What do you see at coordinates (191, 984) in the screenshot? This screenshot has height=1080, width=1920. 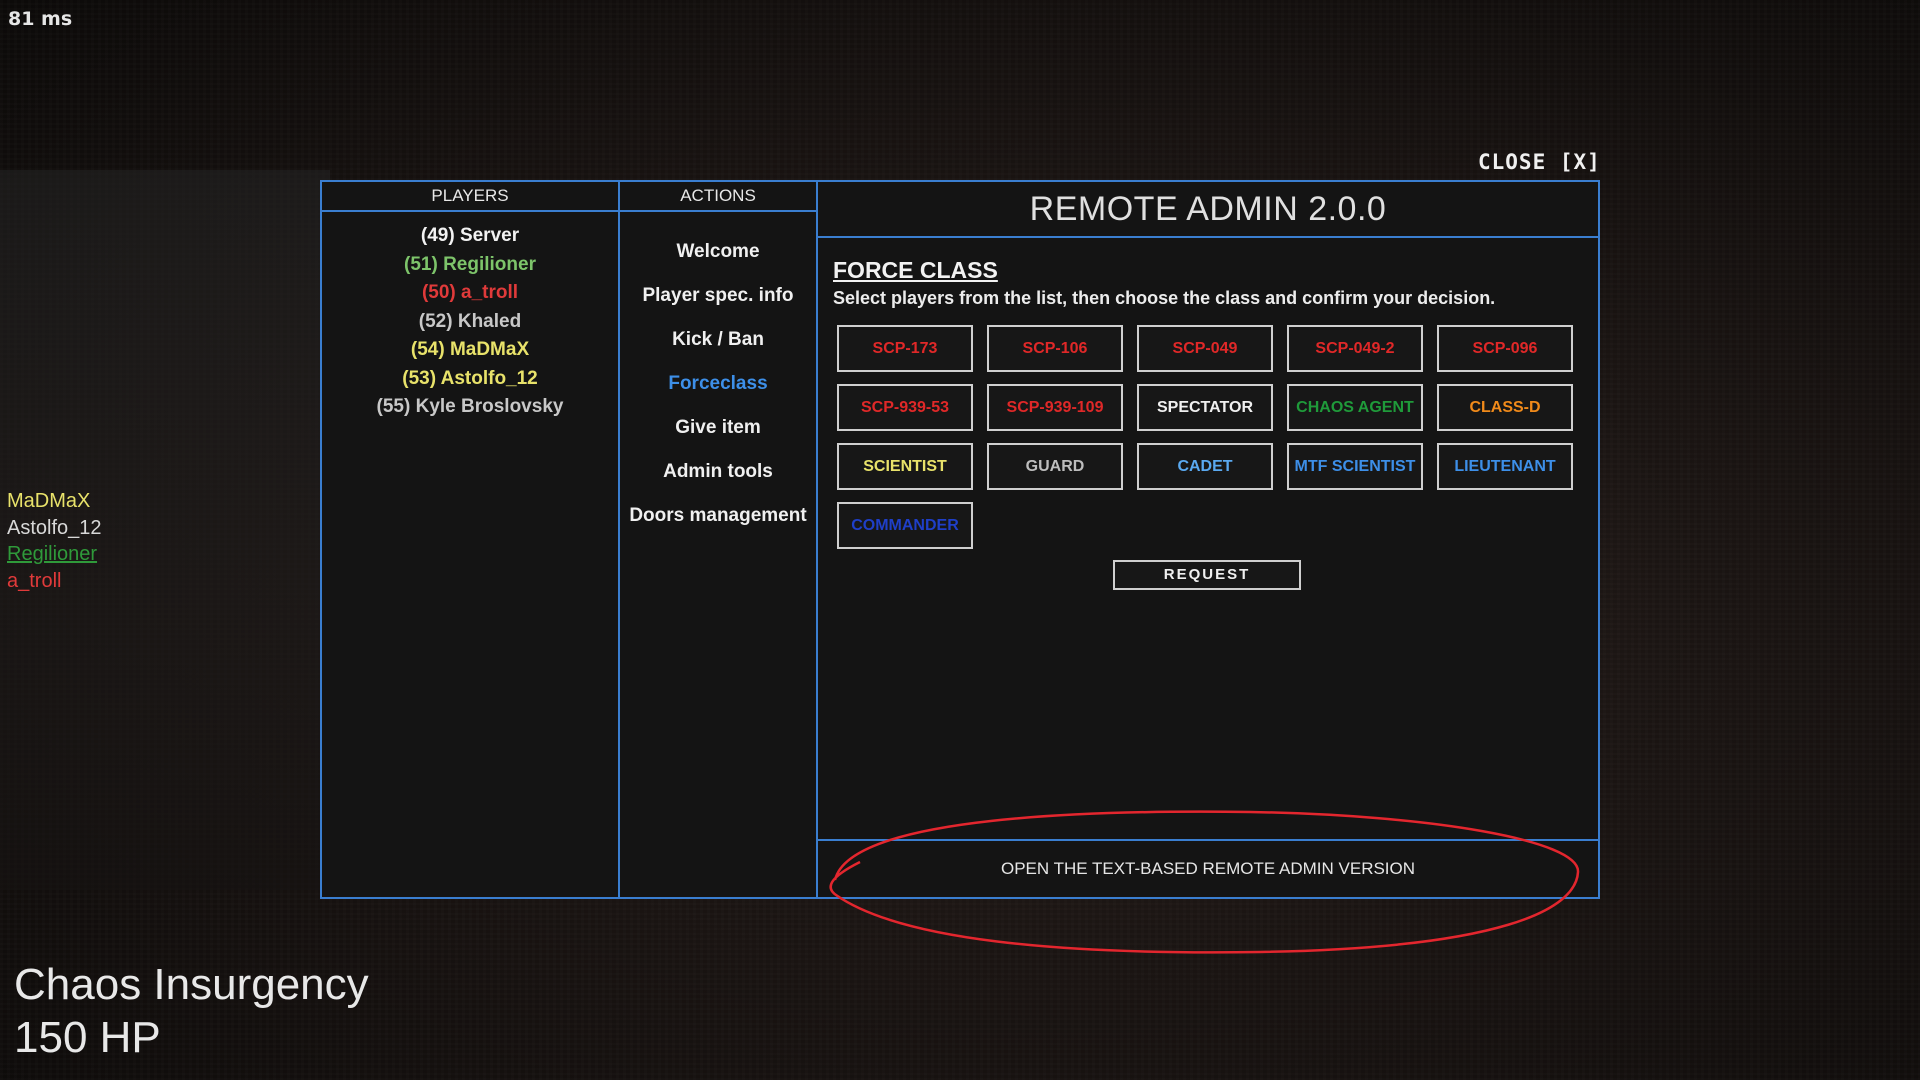 I see `team-label: Chaos Insurgency` at bounding box center [191, 984].